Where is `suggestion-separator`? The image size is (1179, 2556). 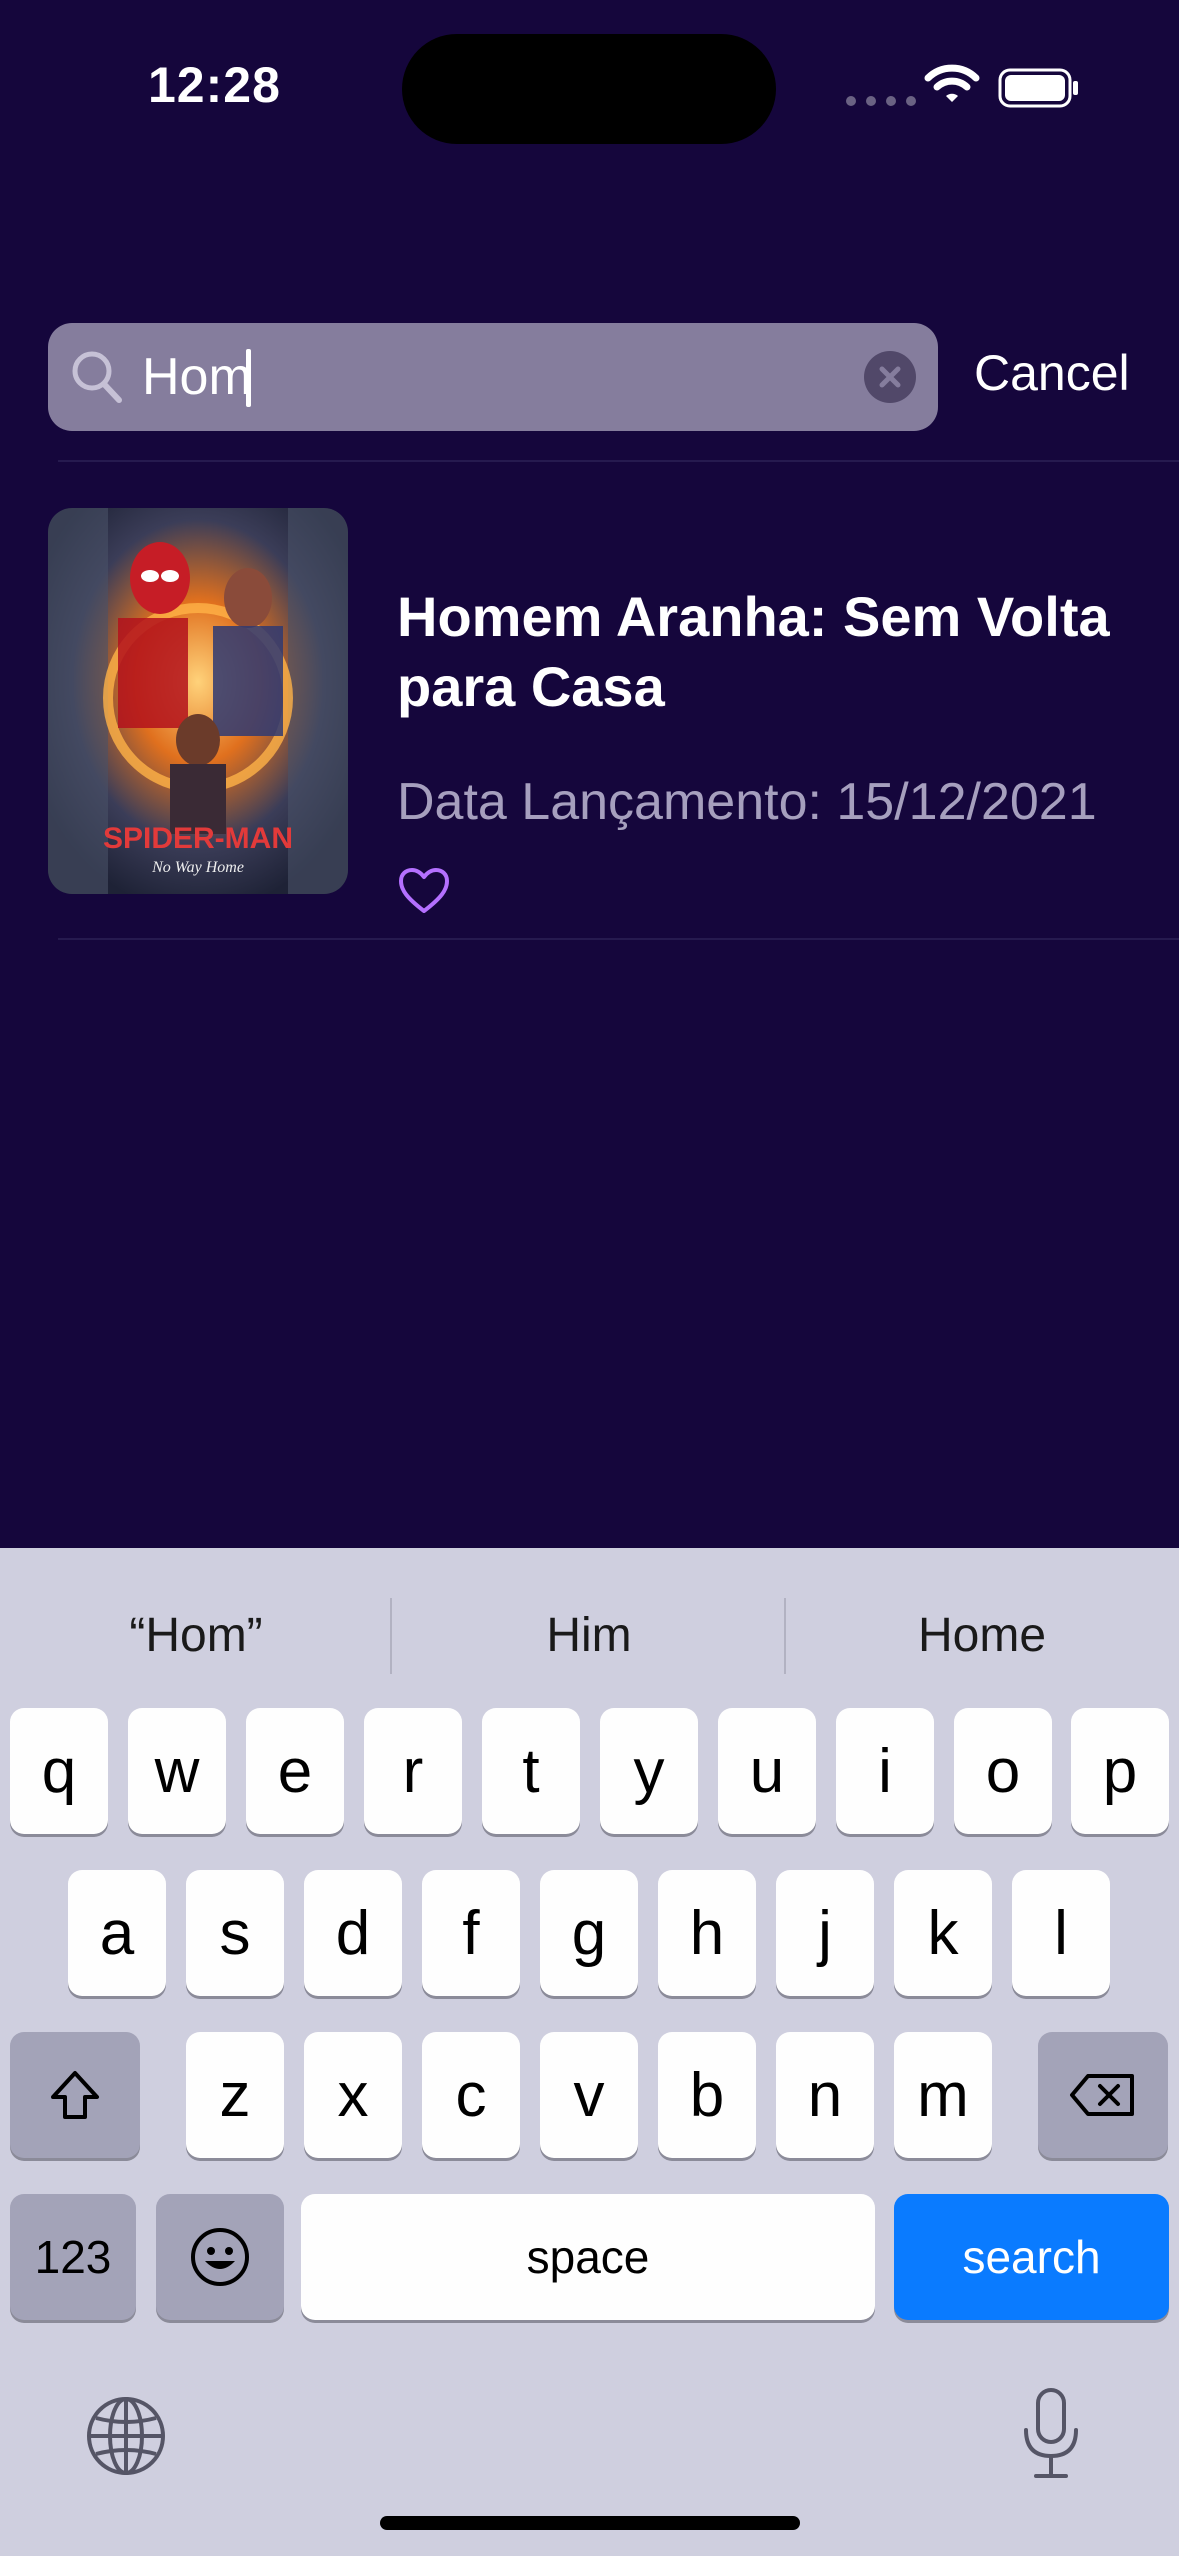 suggestion-separator is located at coordinates (391, 1636).